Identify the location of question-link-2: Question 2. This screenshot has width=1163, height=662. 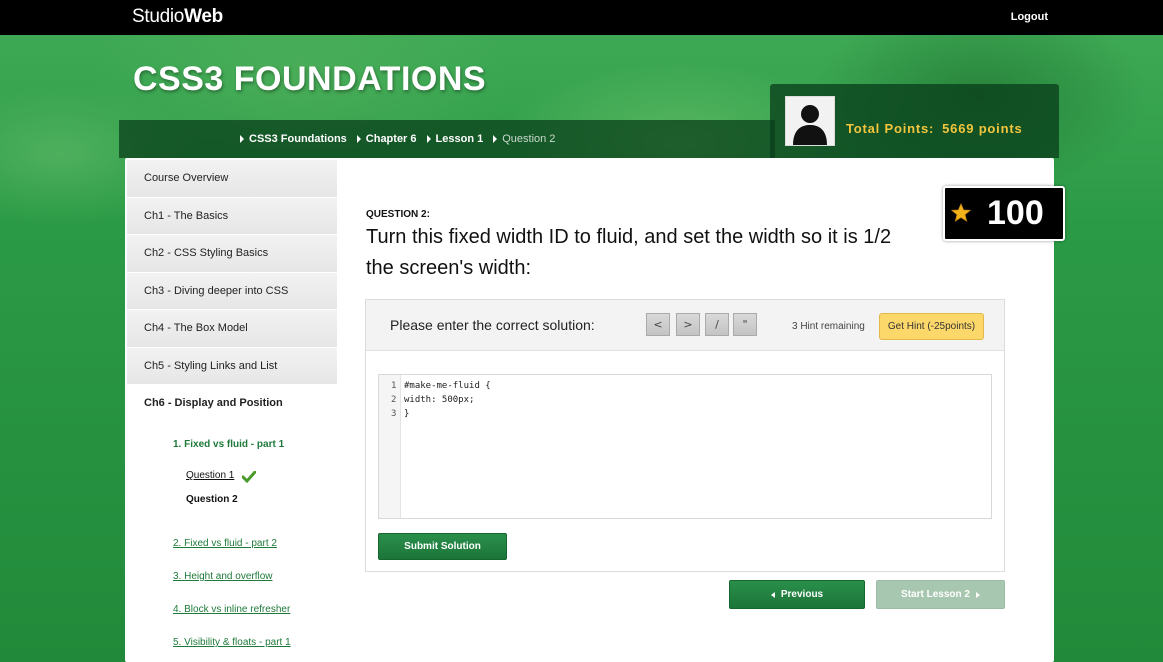
(212, 499).